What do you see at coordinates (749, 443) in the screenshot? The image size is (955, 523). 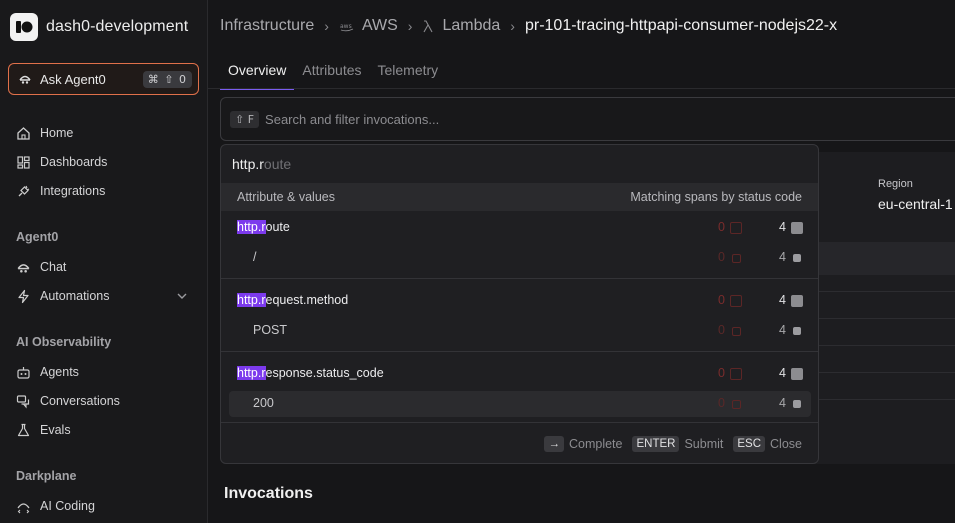 I see `esc-key: ESC` at bounding box center [749, 443].